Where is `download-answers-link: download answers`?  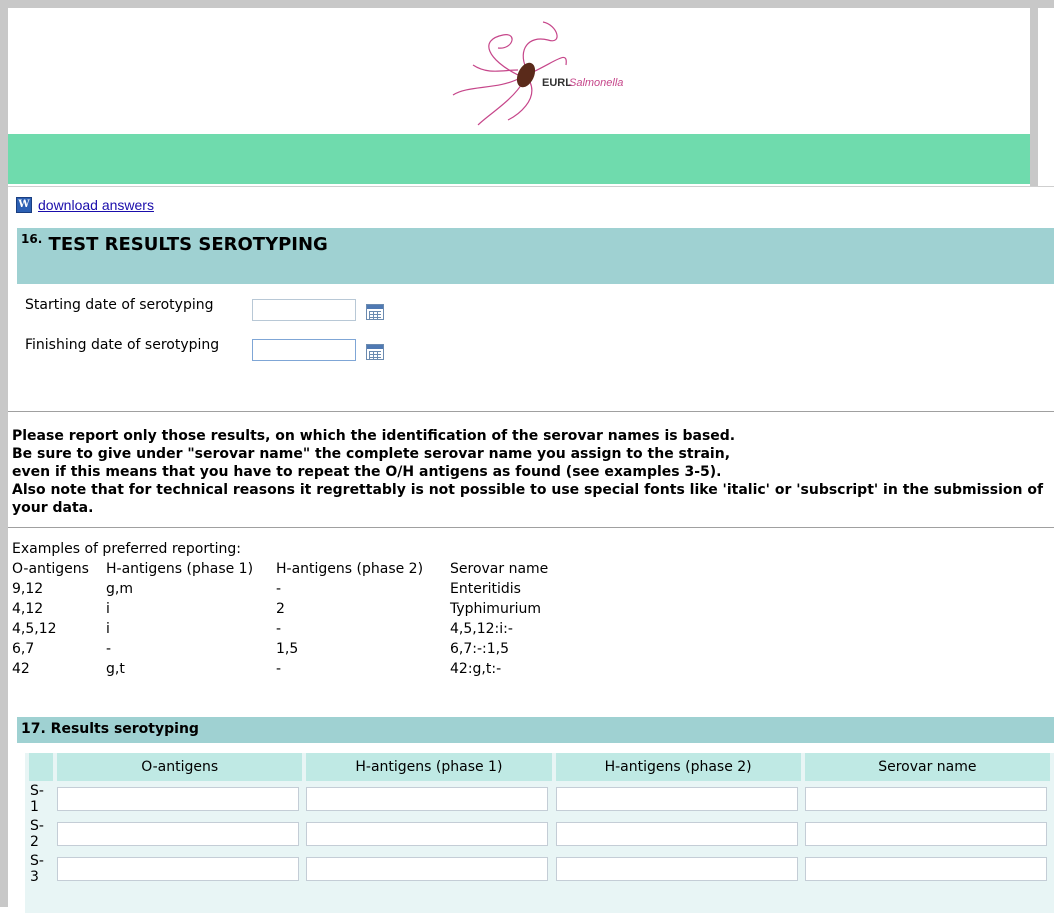 download-answers-link: download answers is located at coordinates (96, 205).